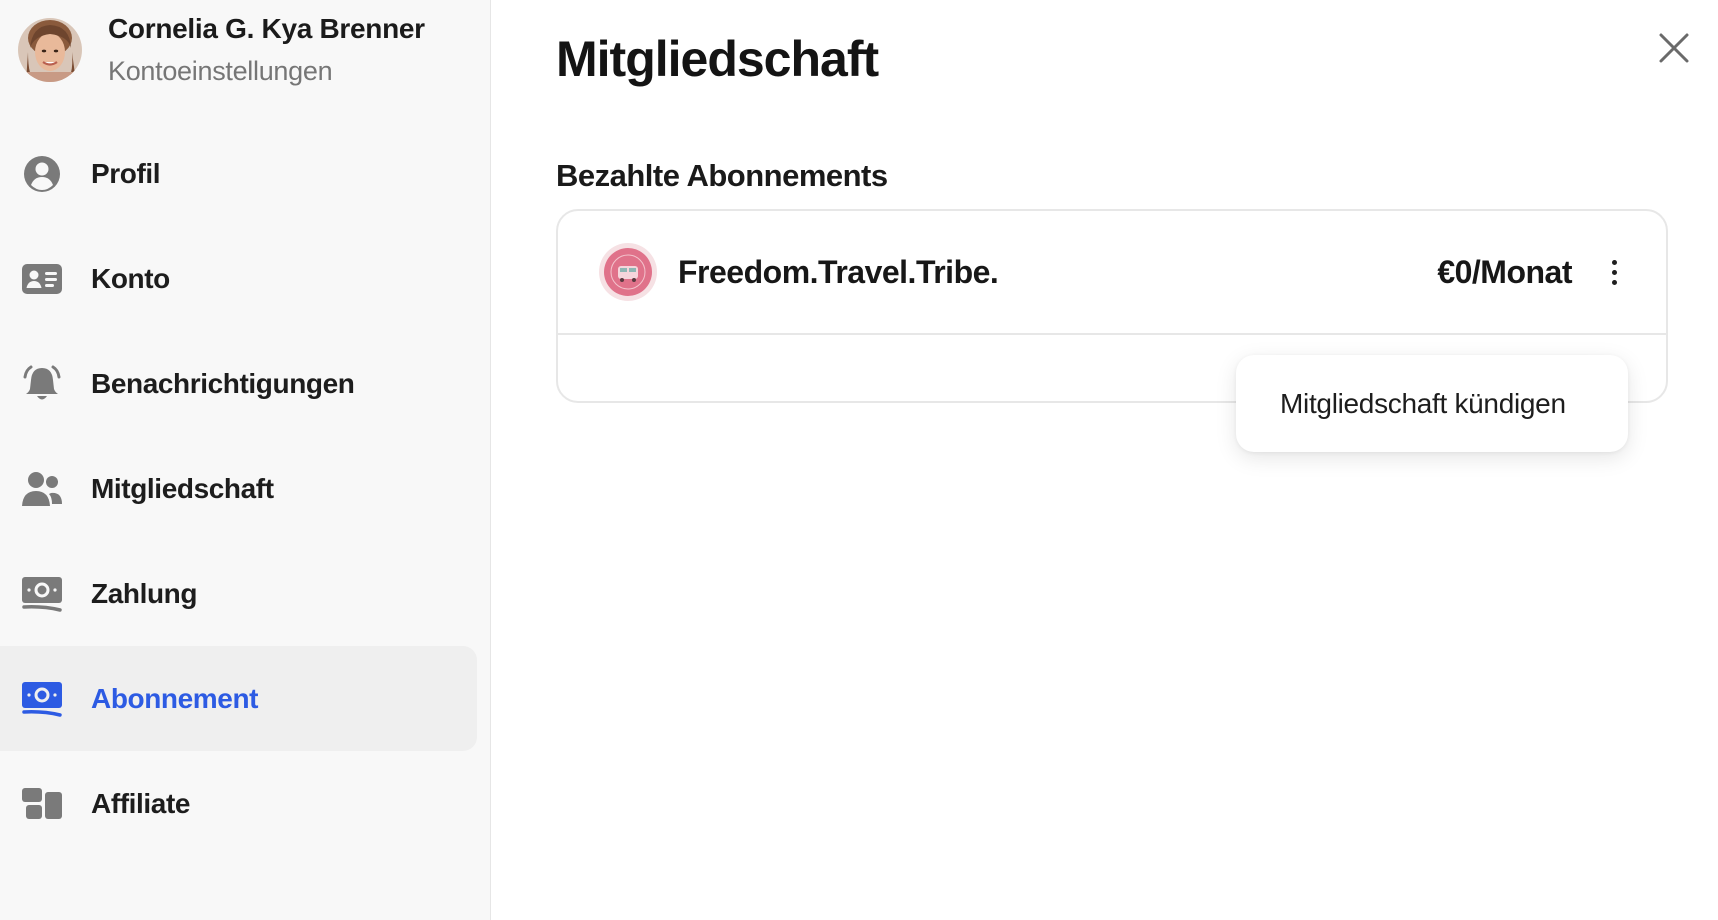 Image resolution: width=1718 pixels, height=920 pixels. Describe the element at coordinates (175, 698) in the screenshot. I see `sidebar-item-label: Abonnement` at that location.